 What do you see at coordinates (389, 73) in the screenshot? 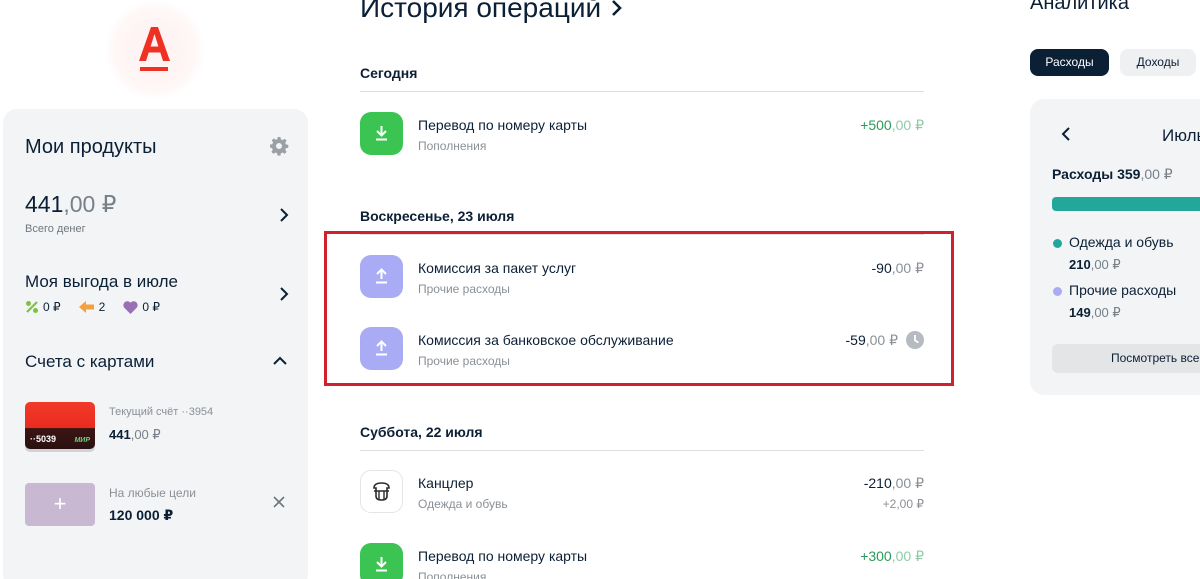
I see `day-header-today: Сегодня` at bounding box center [389, 73].